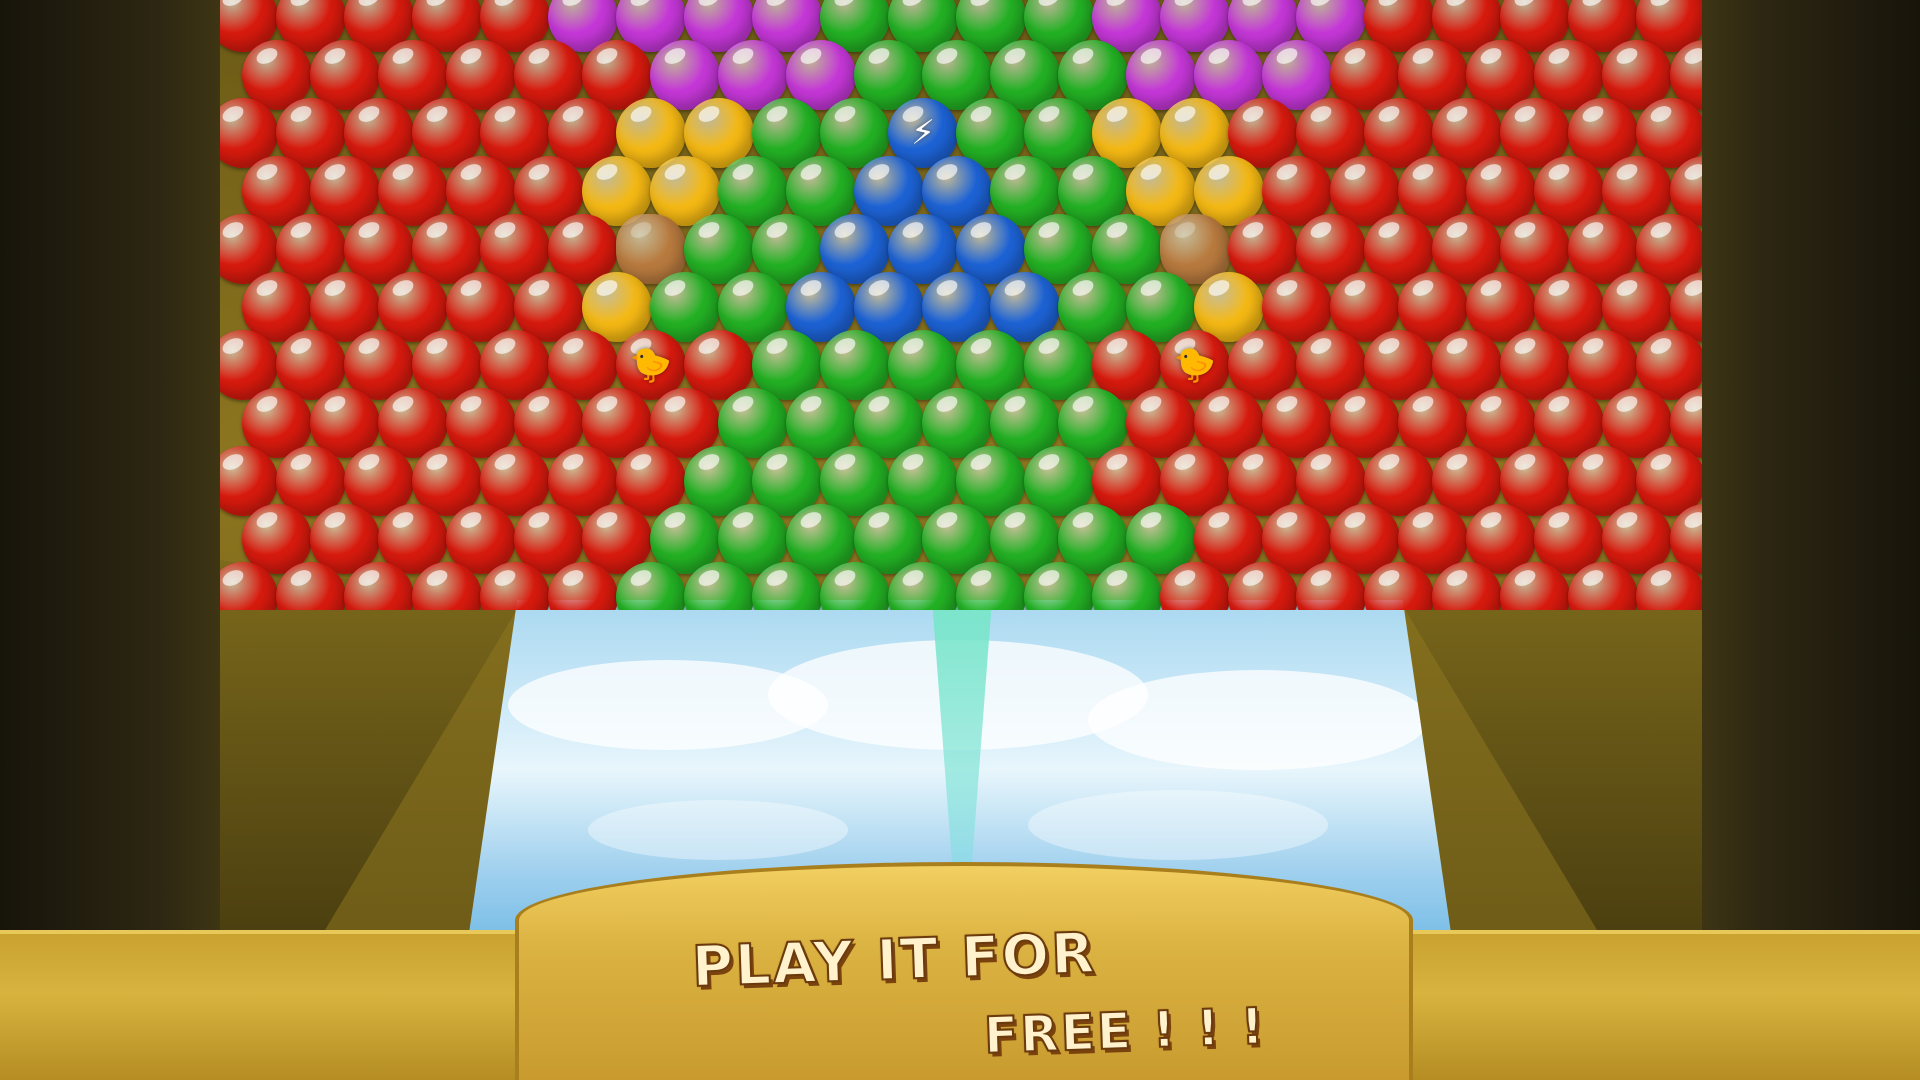  Describe the element at coordinates (1124, 1031) in the screenshot. I see `promo-text-line2: FREE ! ! !` at that location.